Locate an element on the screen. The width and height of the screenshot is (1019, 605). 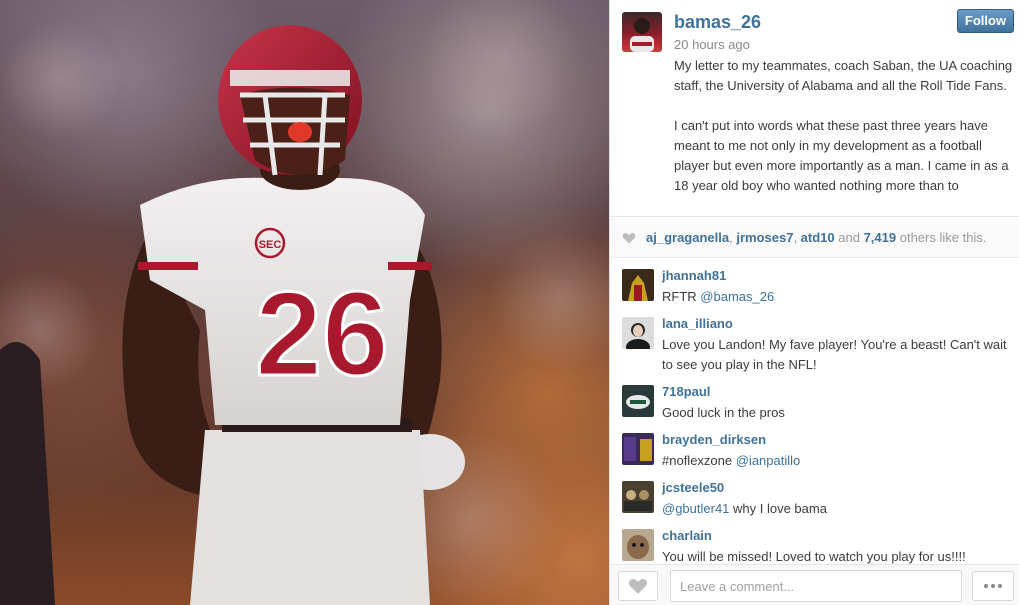
comment-body: RFTR is located at coordinates (681, 296).